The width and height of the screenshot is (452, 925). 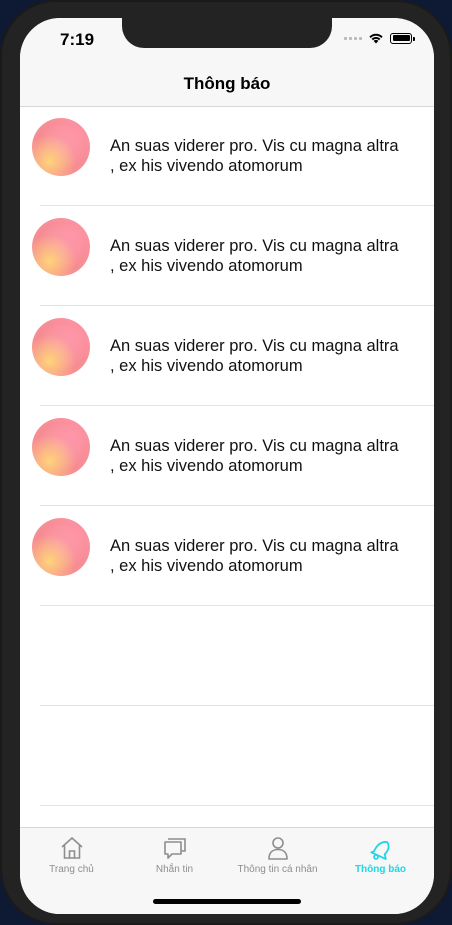 I want to click on page-title: Thông báo, so click(x=227, y=83).